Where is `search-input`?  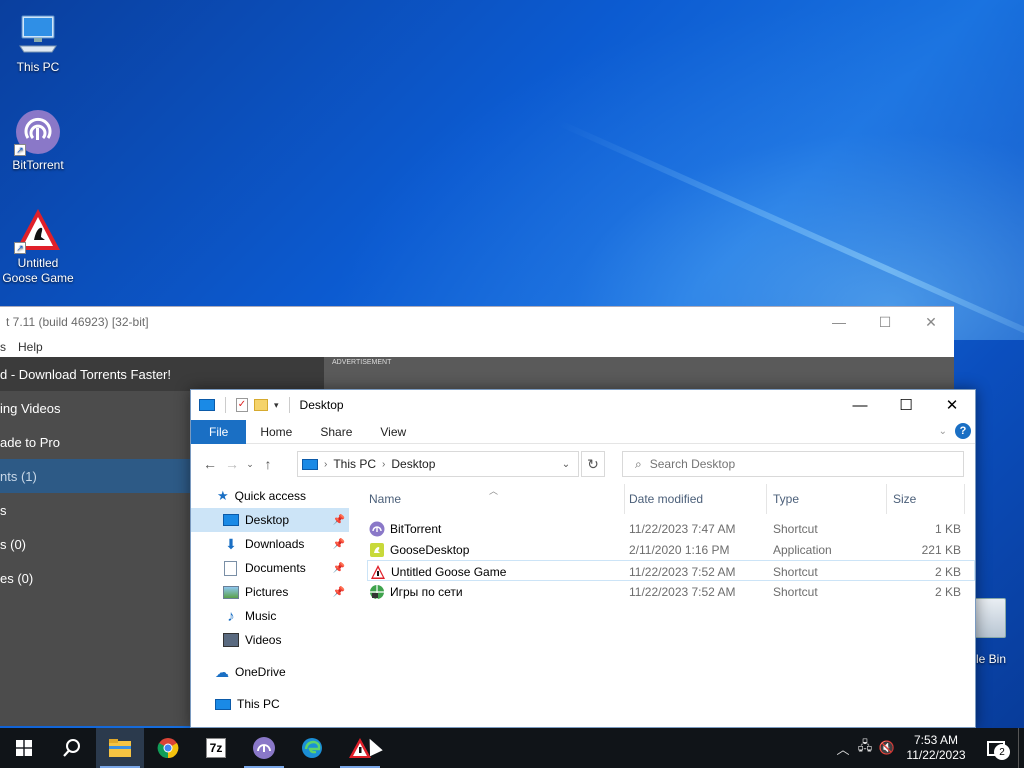
search-input is located at coordinates (789, 464).